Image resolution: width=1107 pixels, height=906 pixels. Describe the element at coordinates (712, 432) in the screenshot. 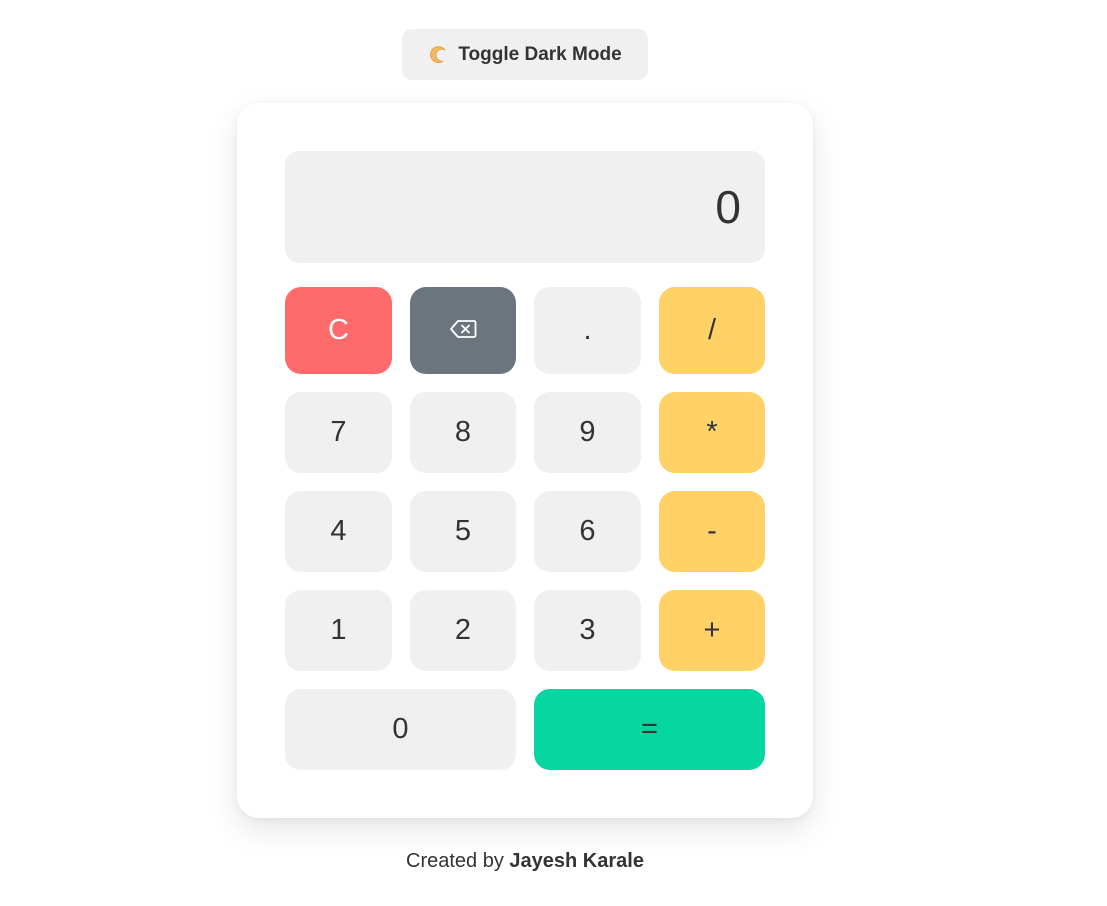

I see `multiply-button: *` at that location.